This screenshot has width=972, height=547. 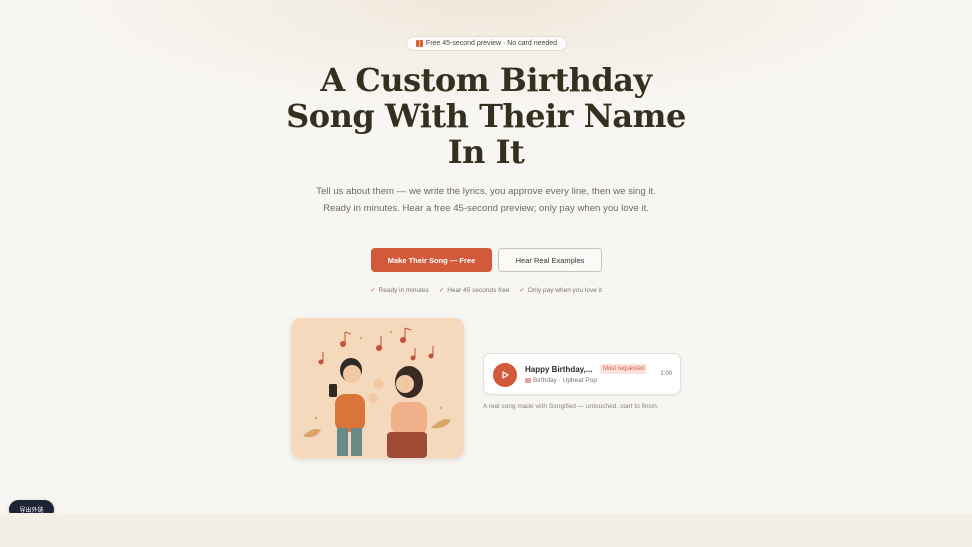 I want to click on song-meta: Birthday · Upbeat Pop, so click(x=561, y=380).